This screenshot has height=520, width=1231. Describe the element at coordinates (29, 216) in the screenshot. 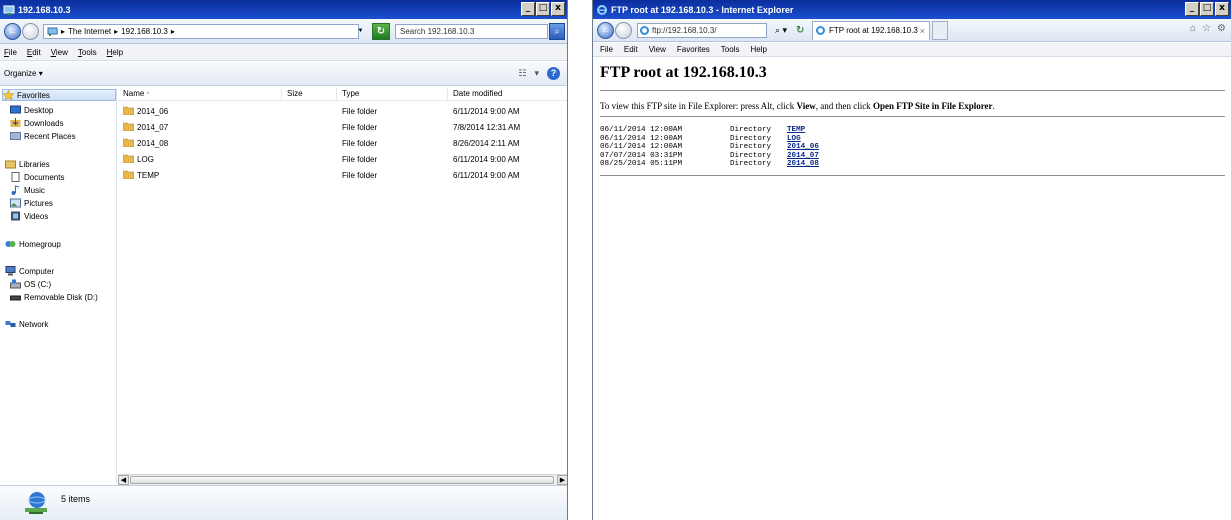

I see `sidebar-item-videos: Videos` at that location.